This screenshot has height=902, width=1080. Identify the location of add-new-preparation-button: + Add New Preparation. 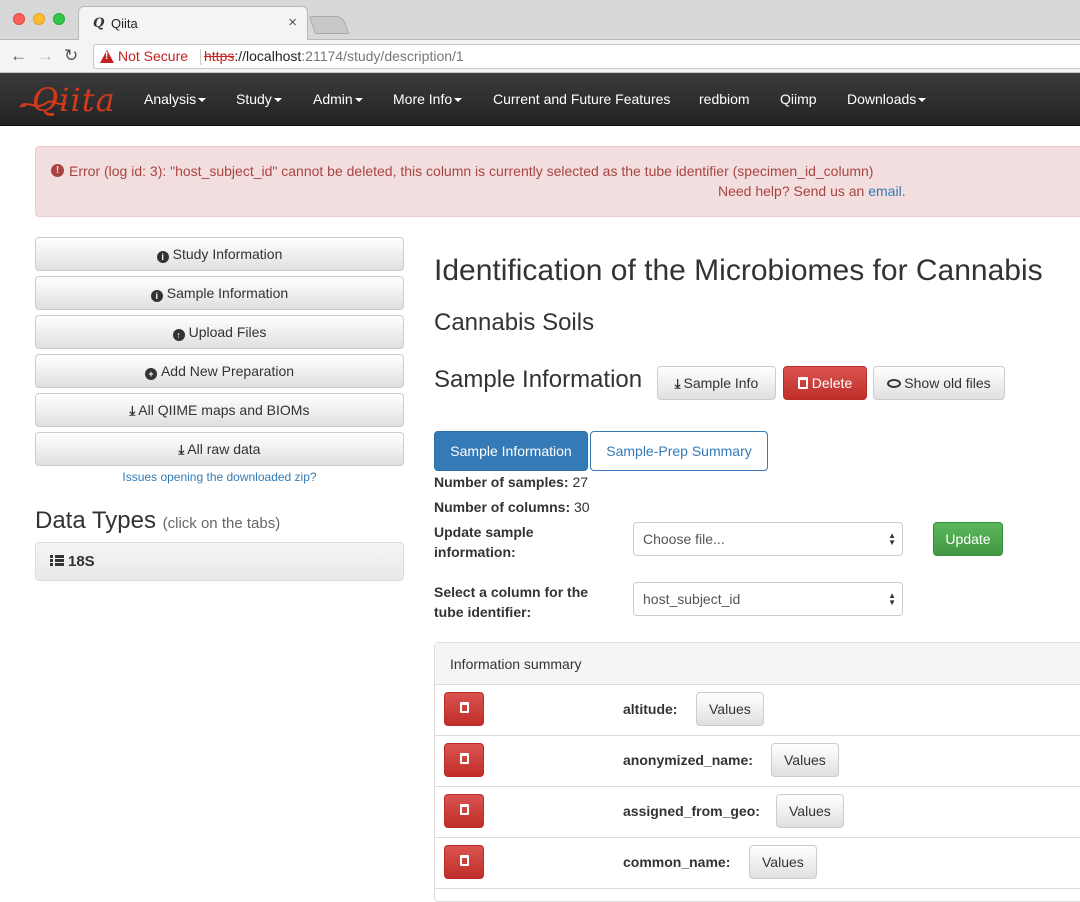
(219, 371).